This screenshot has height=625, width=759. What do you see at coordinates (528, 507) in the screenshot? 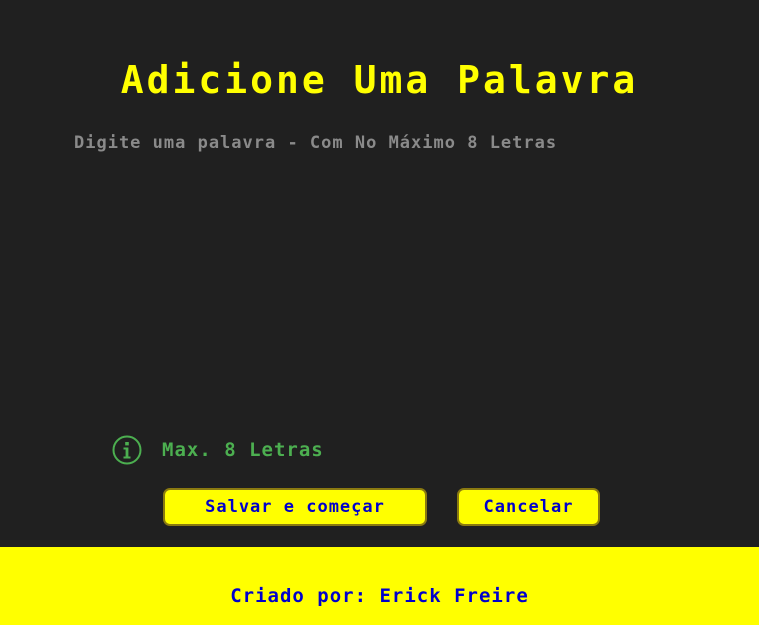
I see `cancel-button: Cancelar` at bounding box center [528, 507].